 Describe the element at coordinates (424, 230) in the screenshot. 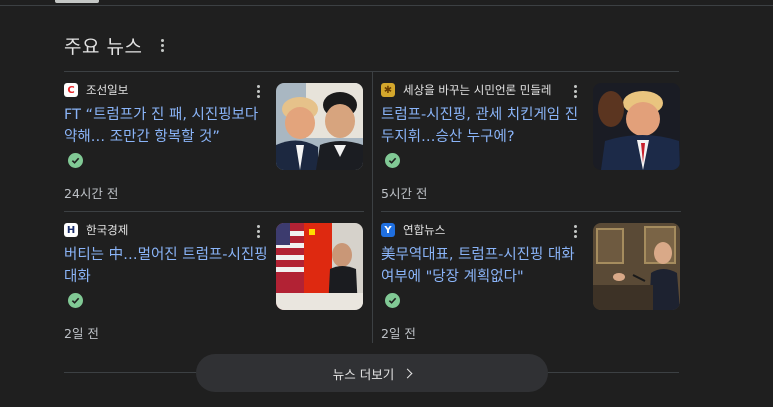

I see `source-name: 연합뉴스` at that location.